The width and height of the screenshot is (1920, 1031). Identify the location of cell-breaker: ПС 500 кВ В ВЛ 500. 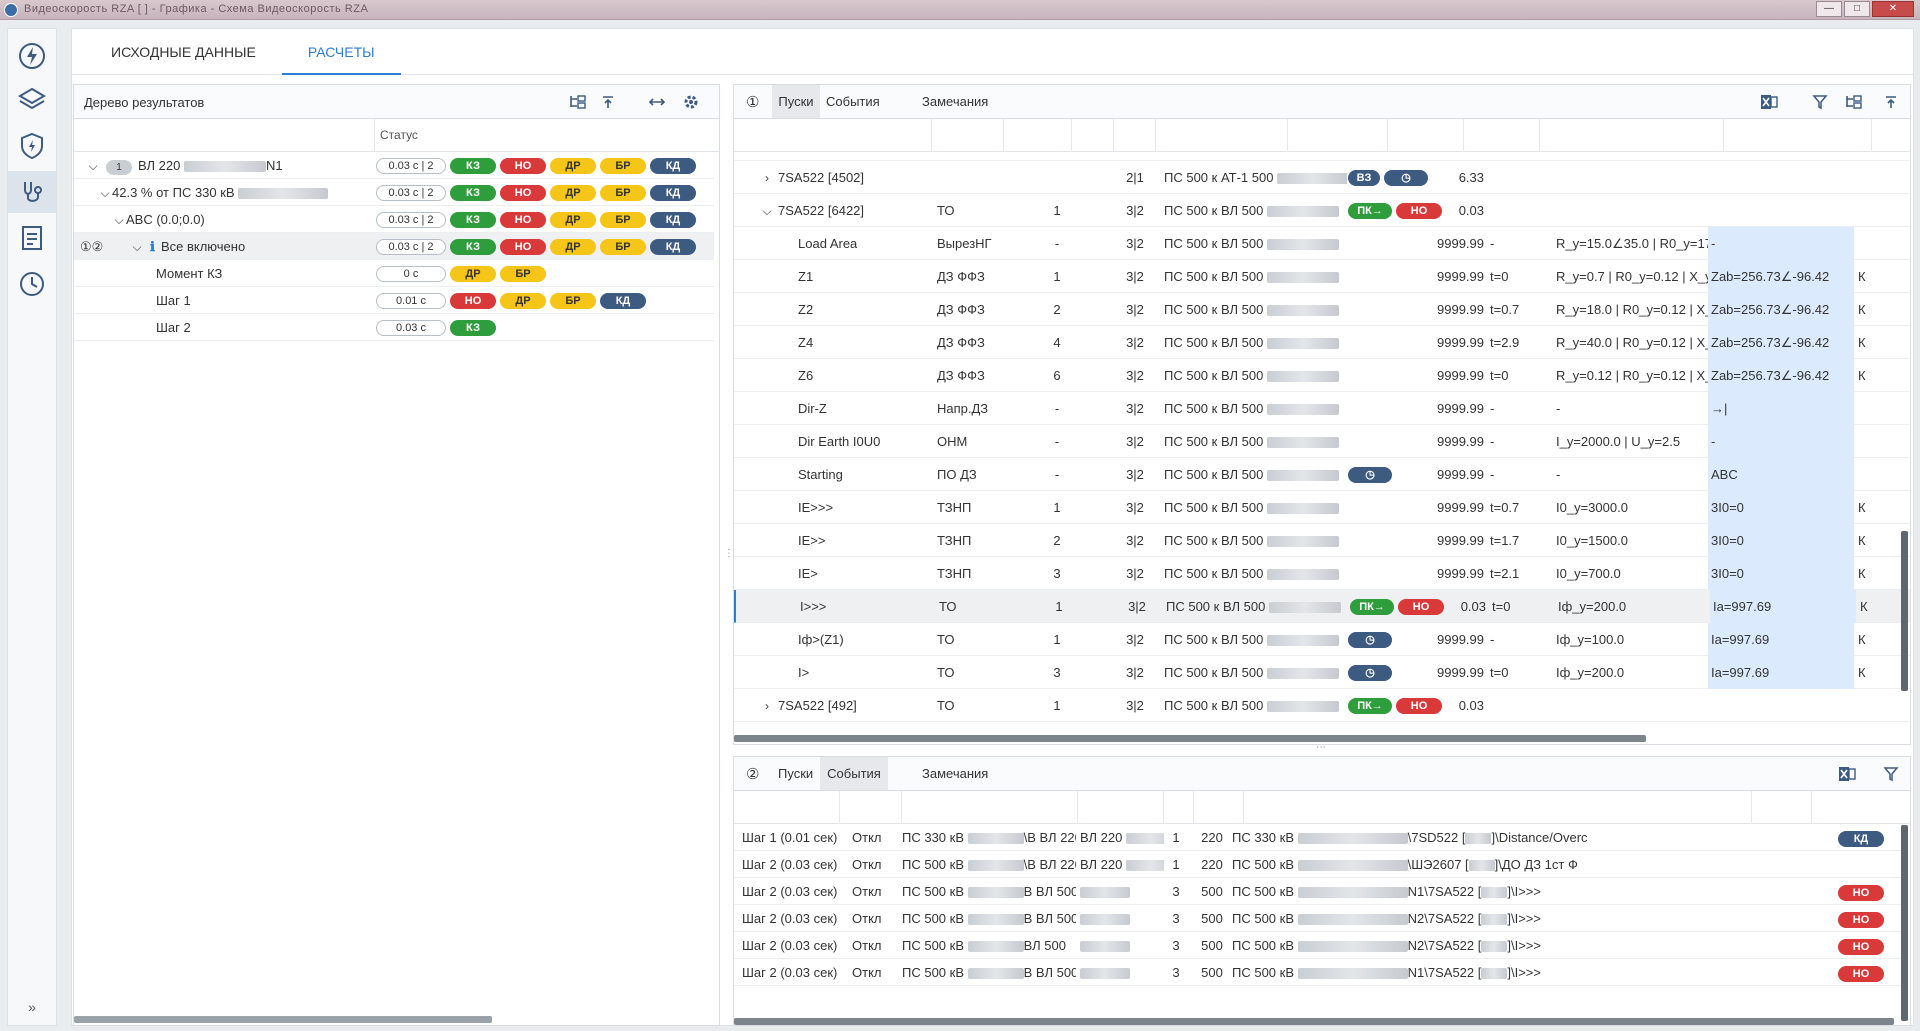
(989, 891).